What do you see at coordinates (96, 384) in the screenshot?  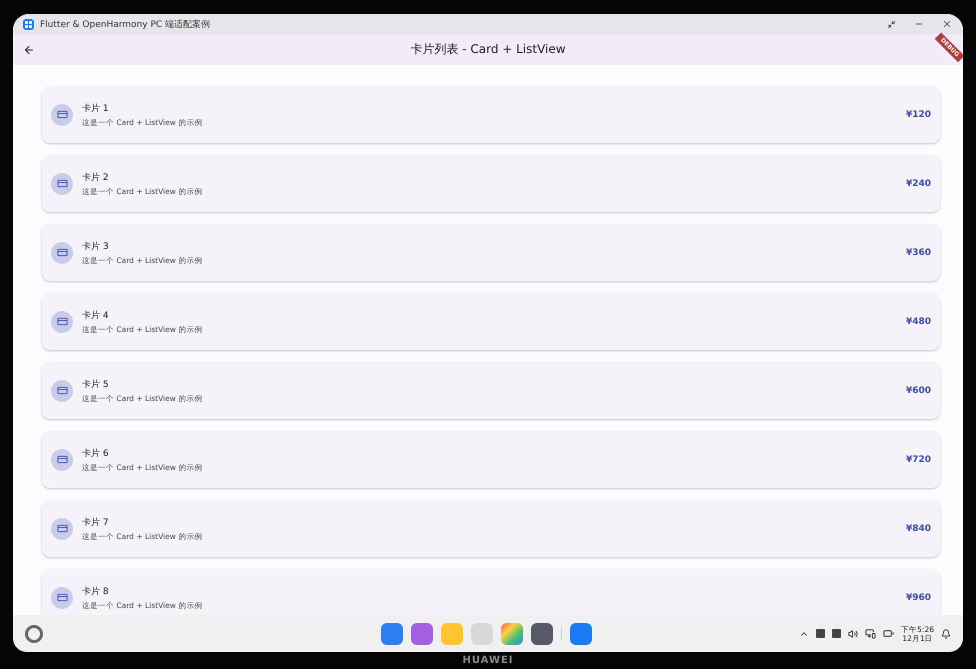 I see `card-title: 卡片 5` at bounding box center [96, 384].